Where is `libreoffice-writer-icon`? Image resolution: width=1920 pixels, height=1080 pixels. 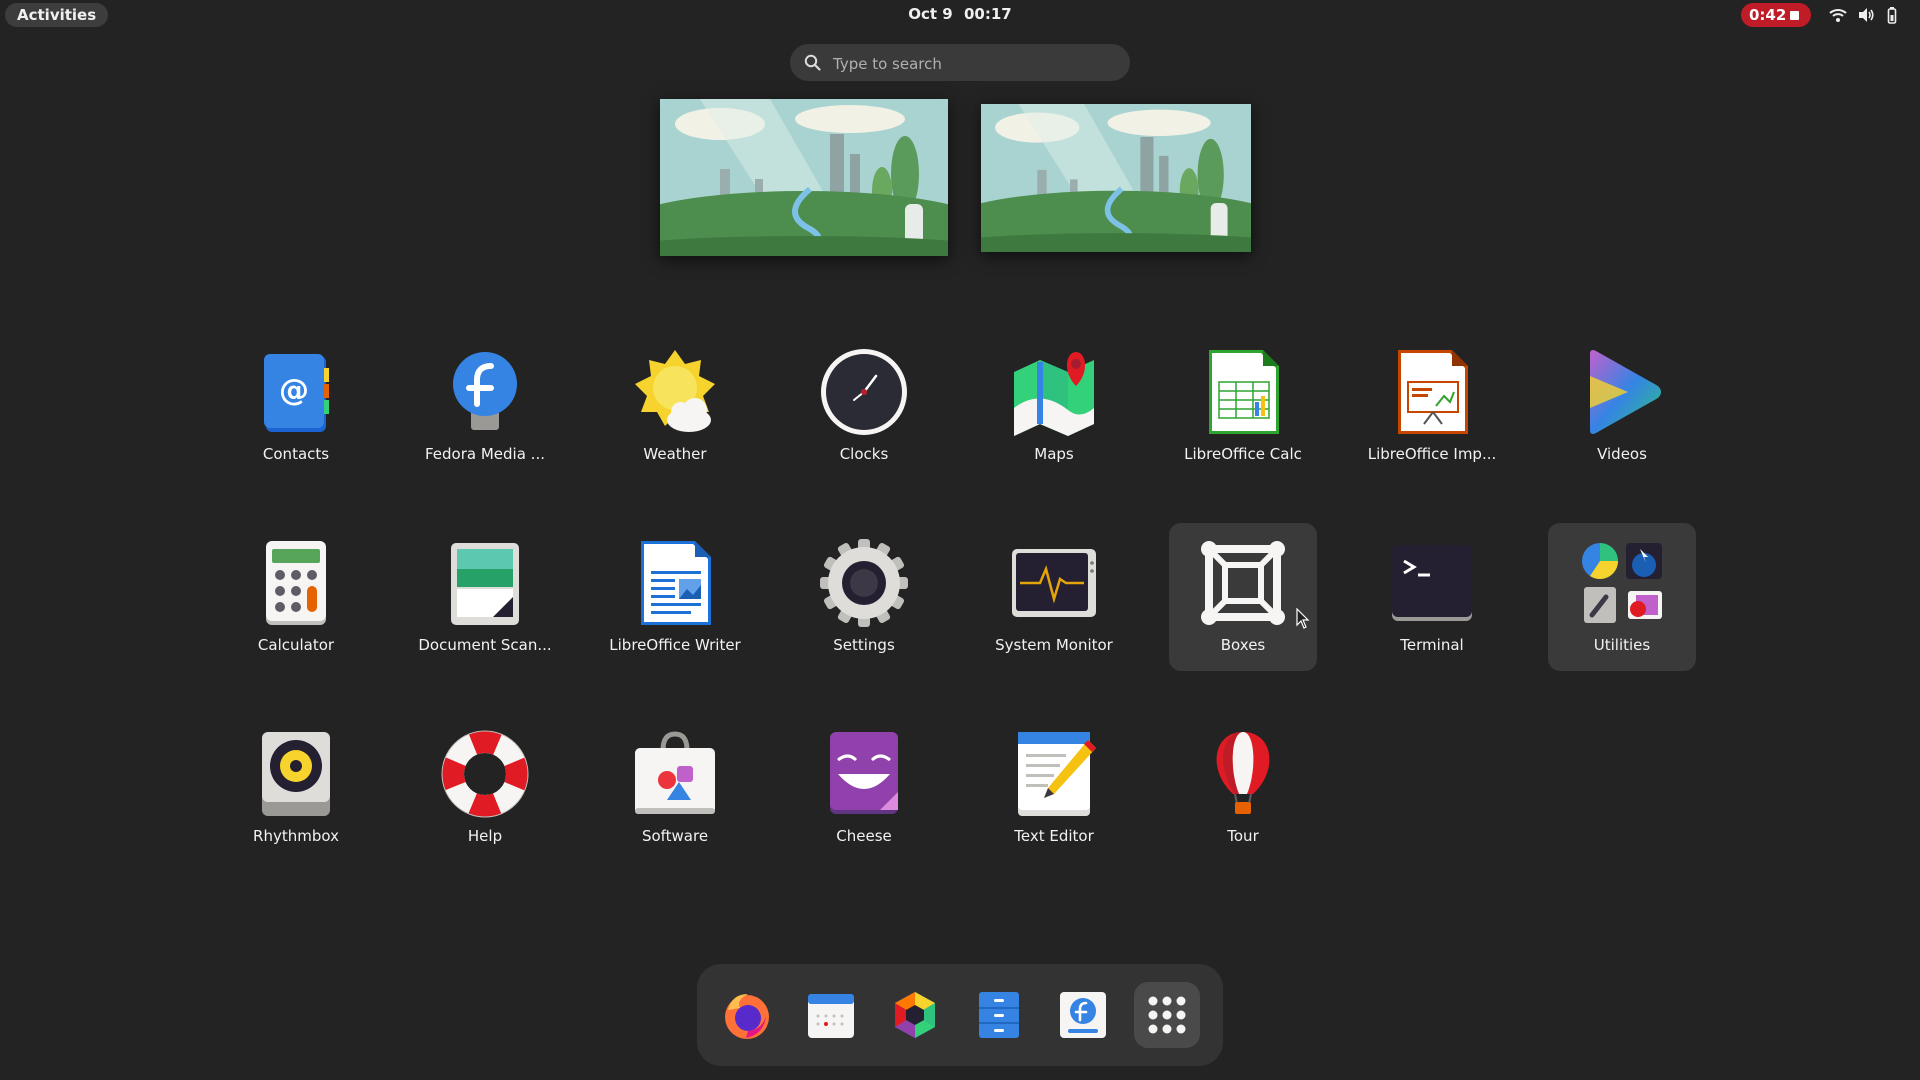 libreoffice-writer-icon is located at coordinates (676, 583).